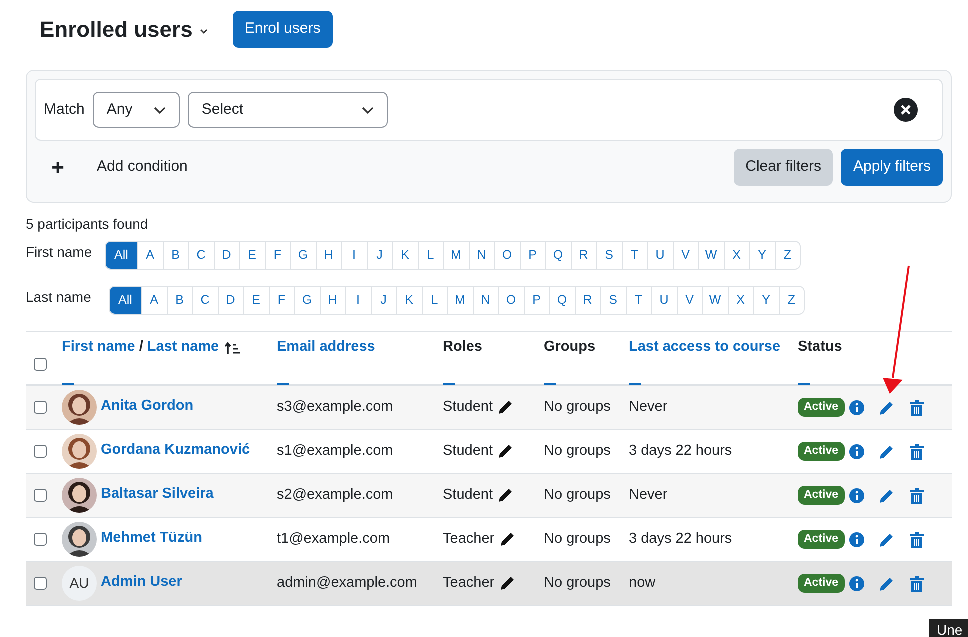 The image size is (968, 637). What do you see at coordinates (892, 167) in the screenshot?
I see `apply-filters-button: Apply filters` at bounding box center [892, 167].